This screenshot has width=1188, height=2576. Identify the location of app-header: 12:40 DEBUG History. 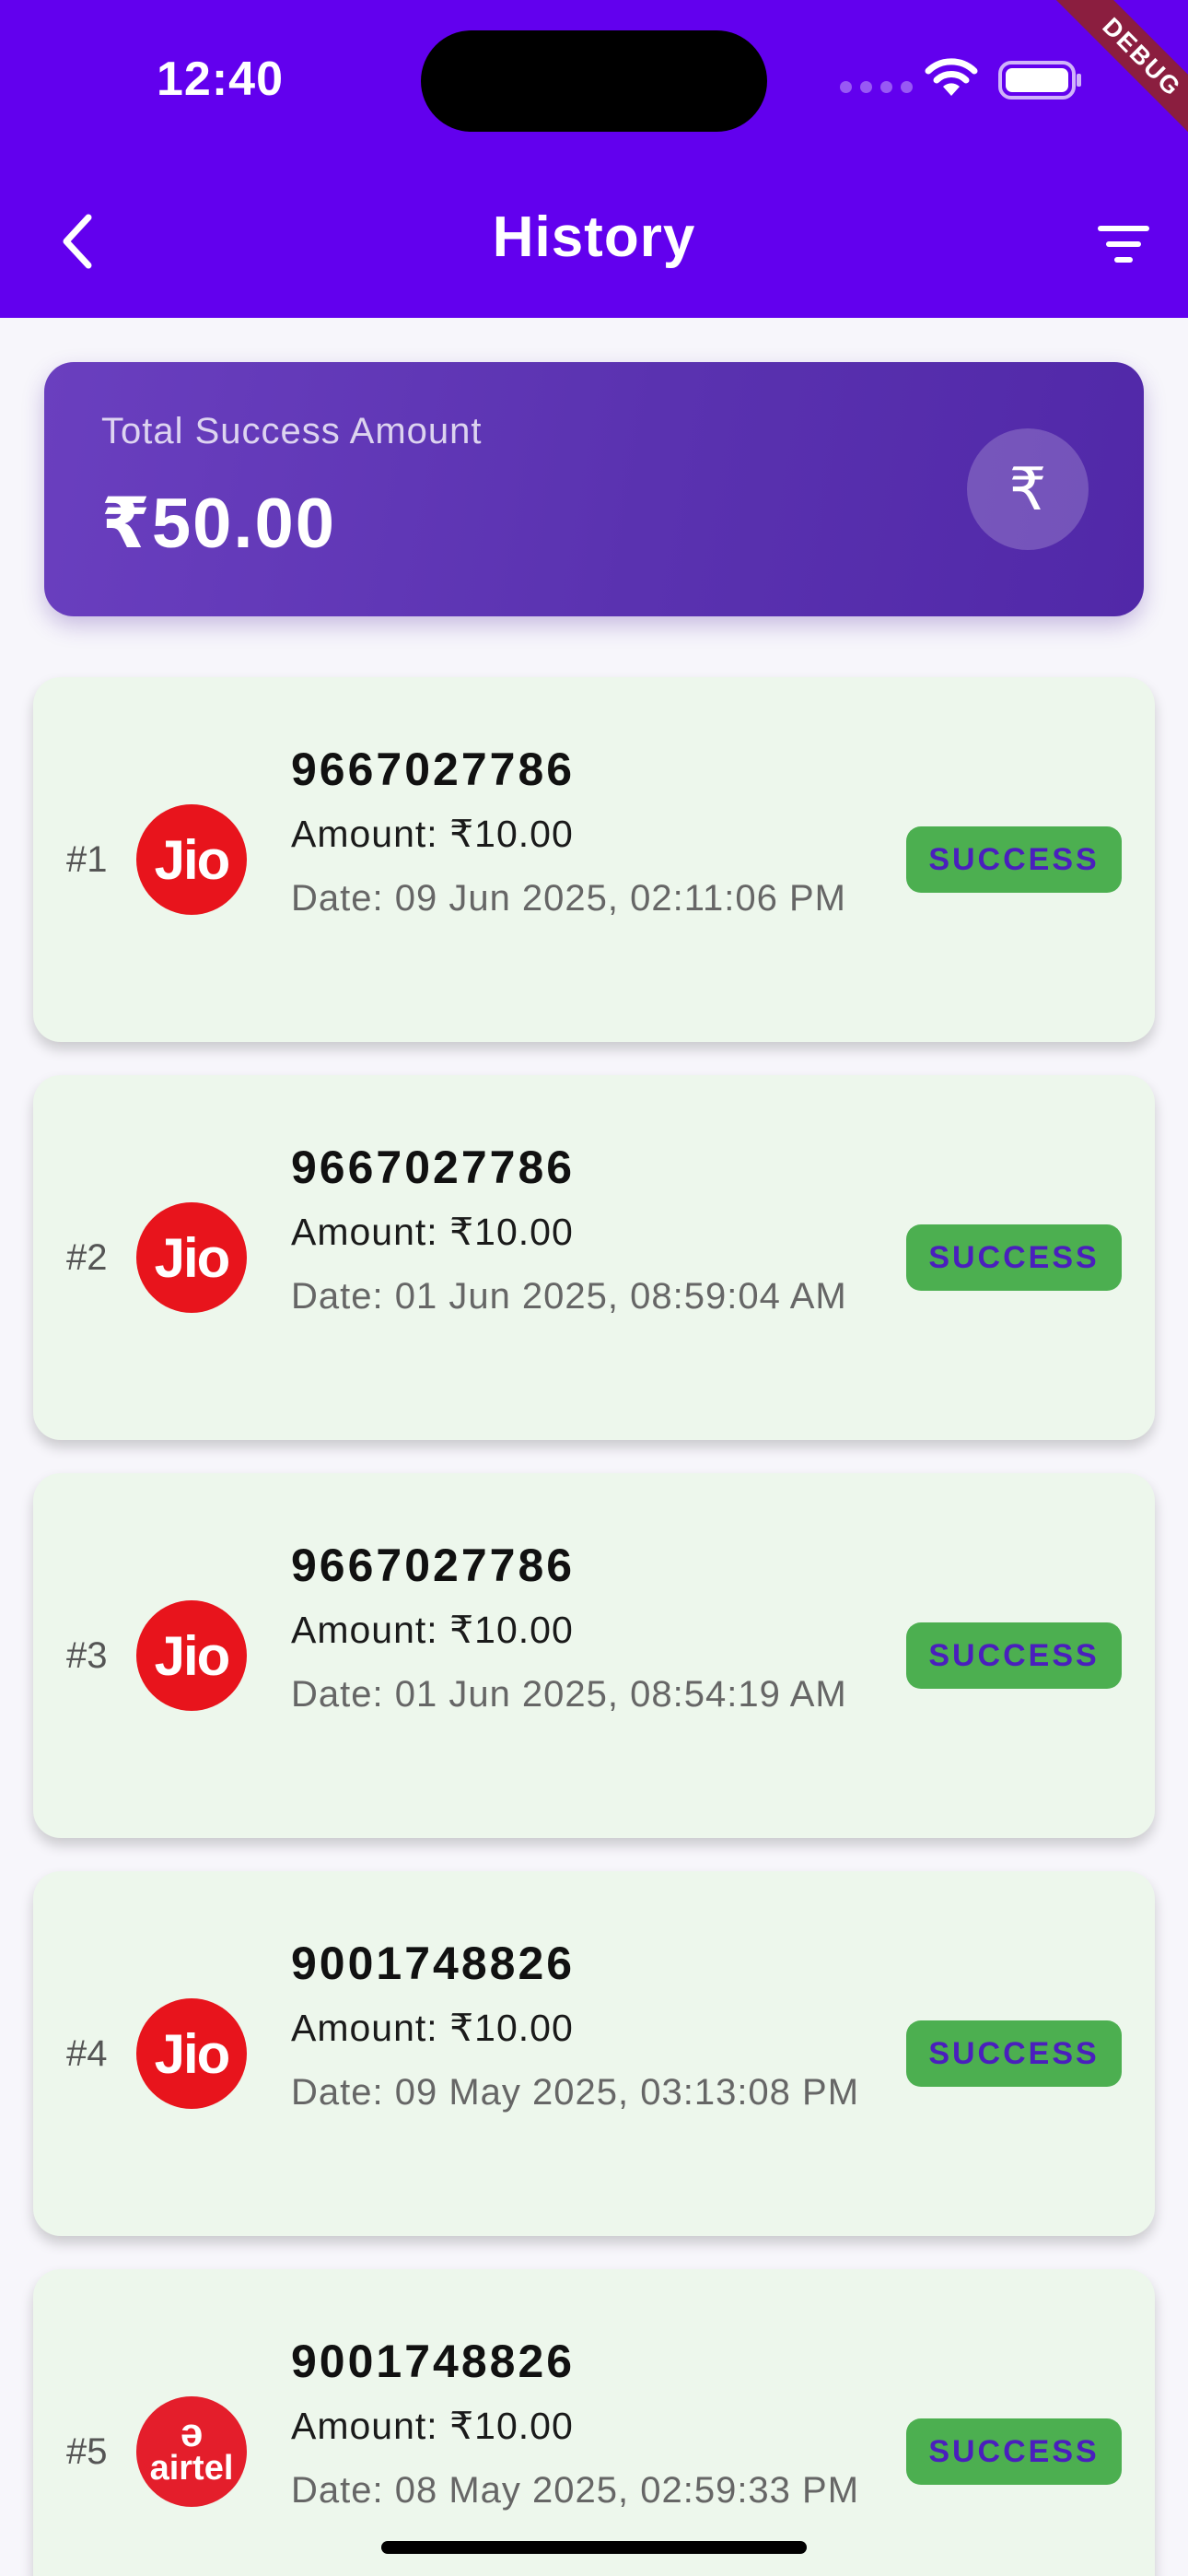
(594, 159).